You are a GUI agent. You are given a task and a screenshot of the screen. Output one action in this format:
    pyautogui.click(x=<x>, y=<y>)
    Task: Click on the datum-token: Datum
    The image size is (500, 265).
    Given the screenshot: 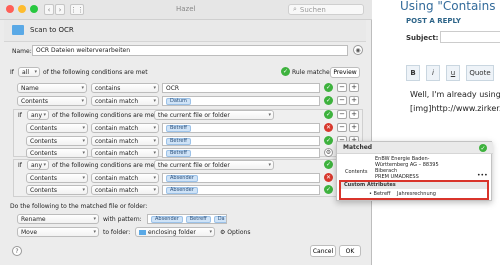 What is the action you would take?
    pyautogui.click(x=178, y=101)
    